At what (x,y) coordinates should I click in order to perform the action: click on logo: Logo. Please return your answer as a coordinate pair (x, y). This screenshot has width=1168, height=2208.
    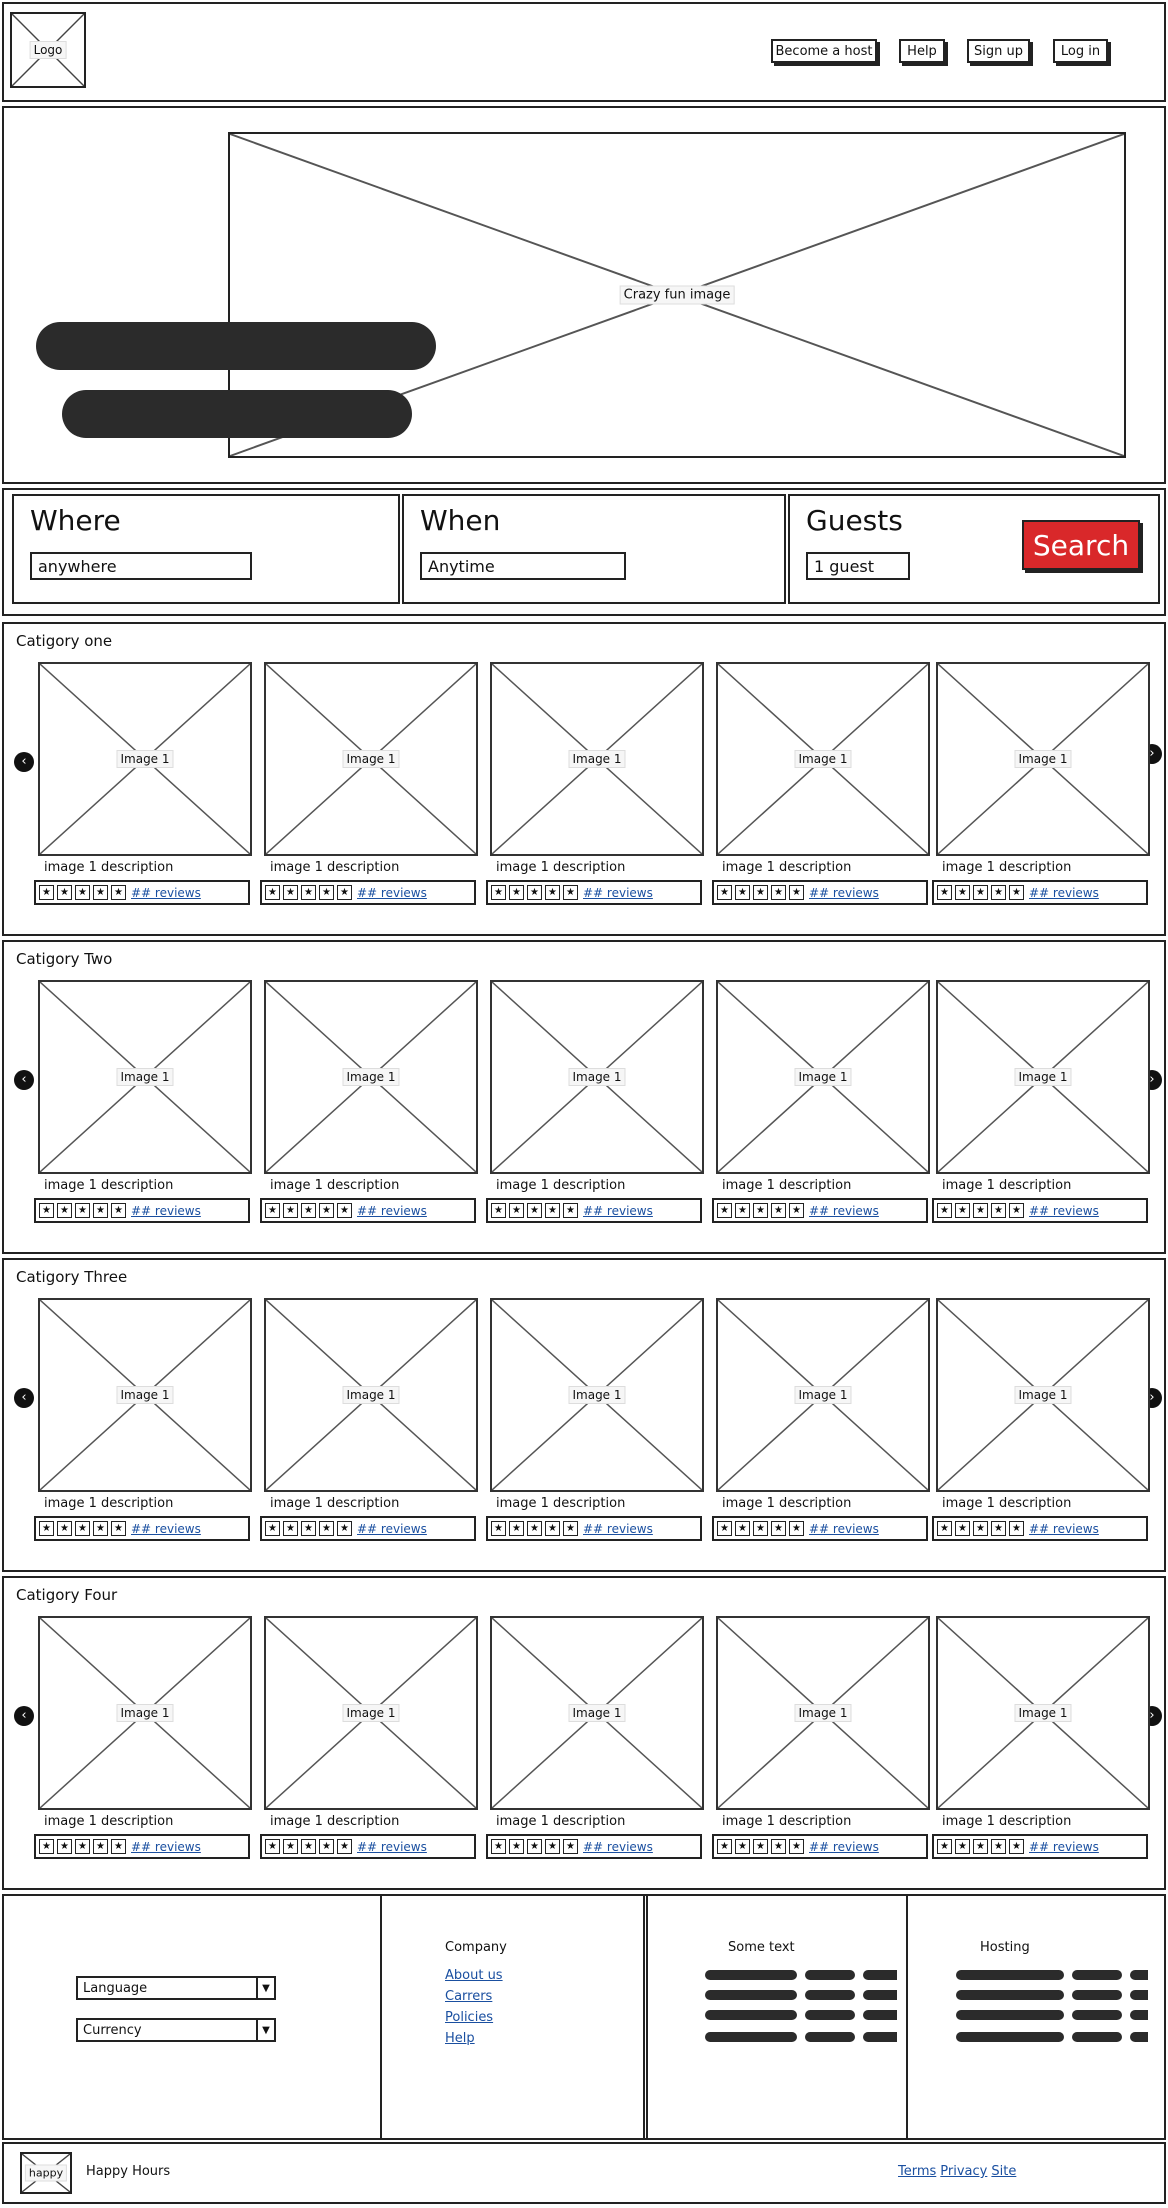
    Looking at the image, I should click on (48, 50).